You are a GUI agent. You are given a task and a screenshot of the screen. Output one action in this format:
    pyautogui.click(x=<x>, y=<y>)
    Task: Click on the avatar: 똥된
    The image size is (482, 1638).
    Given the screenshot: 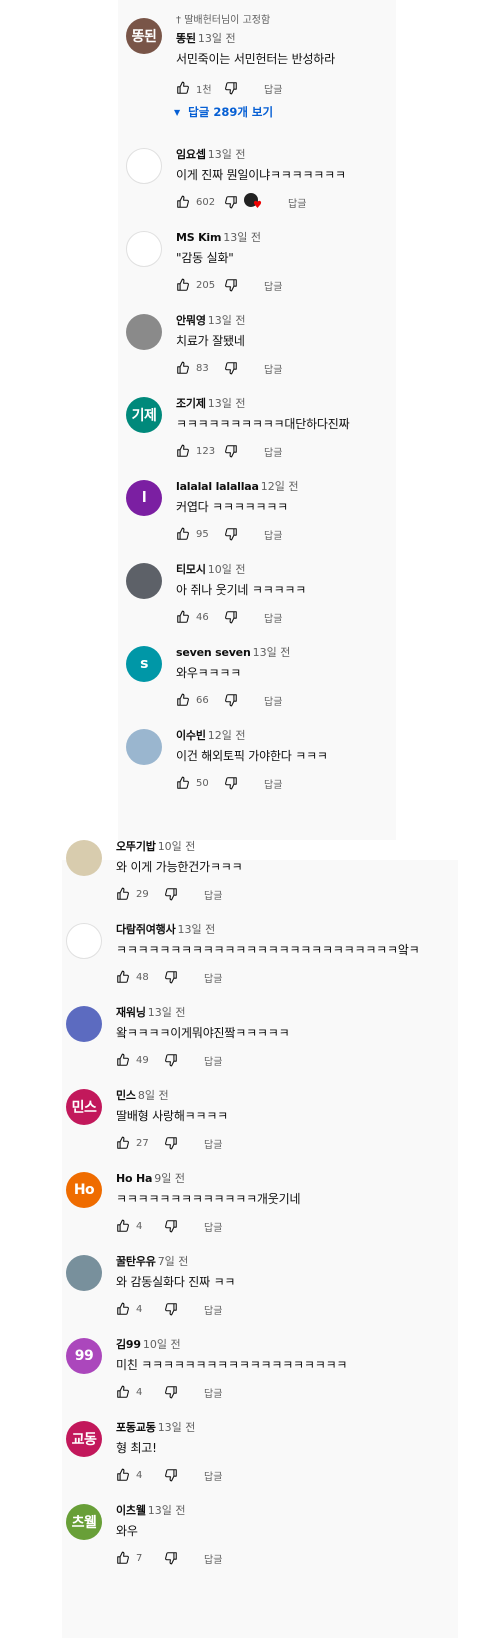 What is the action you would take?
    pyautogui.click(x=144, y=36)
    